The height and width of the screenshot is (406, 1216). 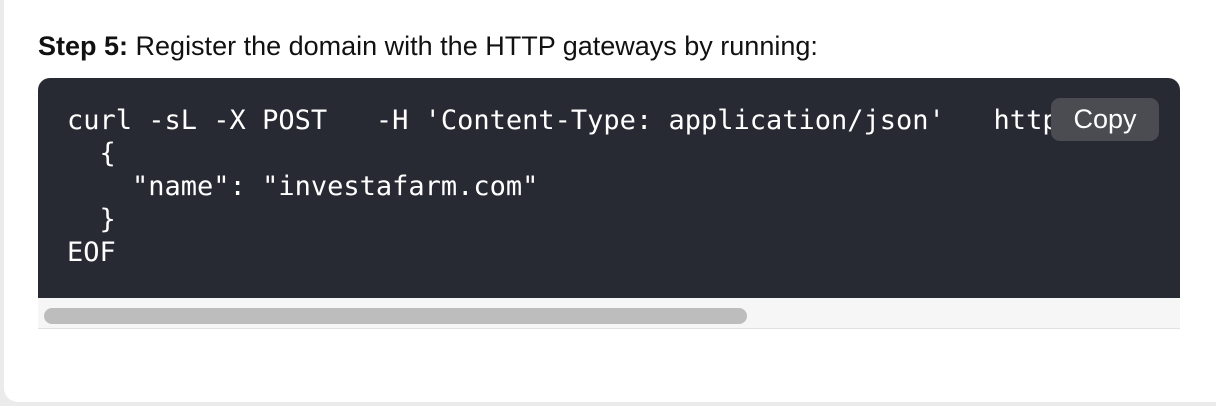 I want to click on copy-button: Copy, so click(x=1105, y=119).